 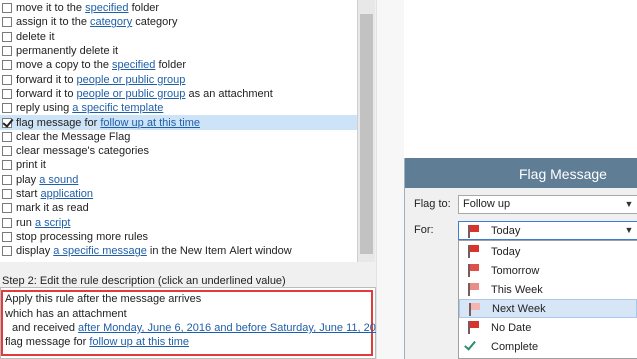 I want to click on dialog-title-bar: Flag Message, so click(x=521, y=173).